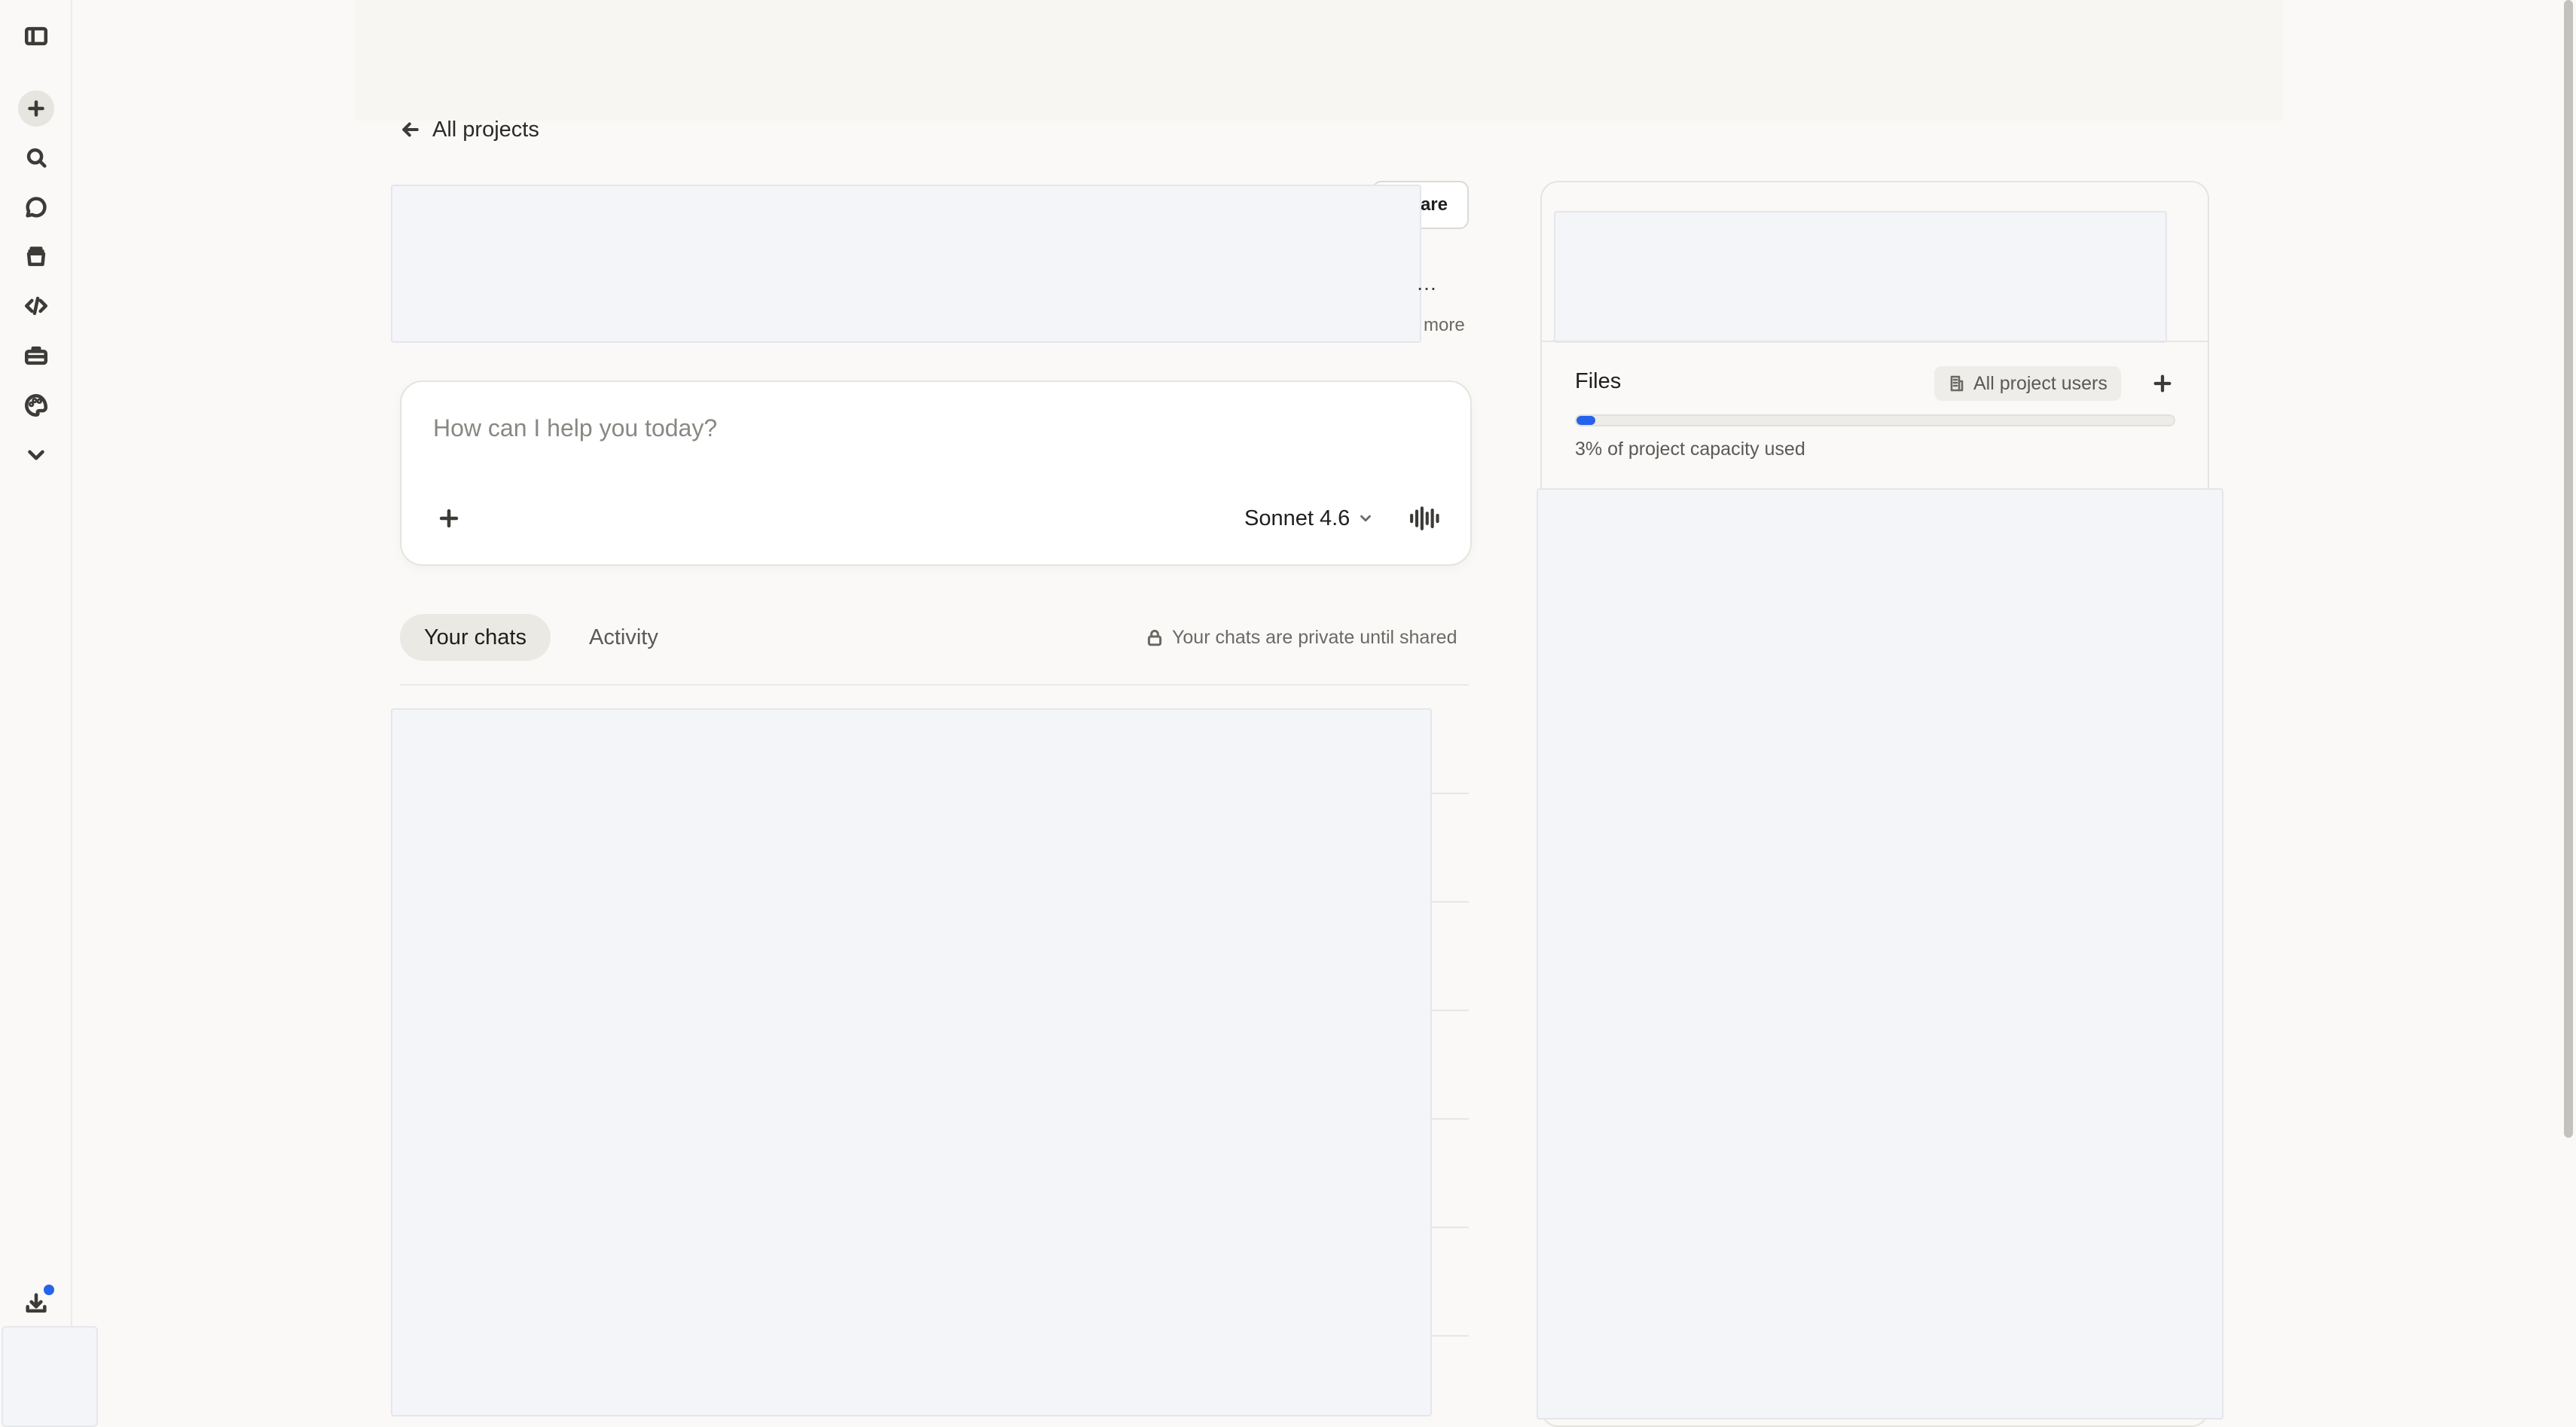 This screenshot has height=1427, width=2576. Describe the element at coordinates (36, 356) in the screenshot. I see `toolbox-icon` at that location.